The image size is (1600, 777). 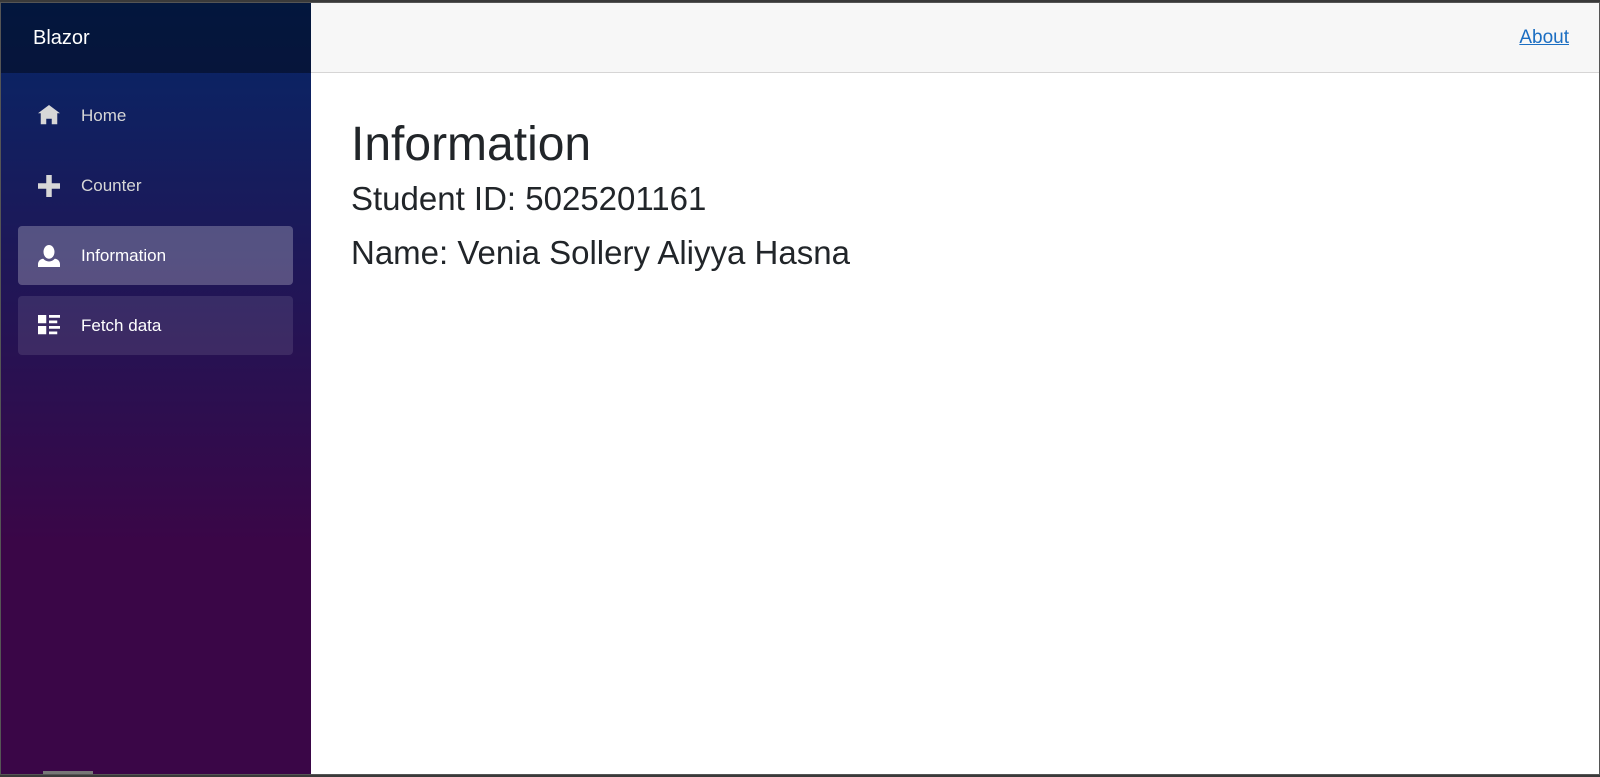 I want to click on student-id-text: Student ID: 5025201161, so click(x=529, y=198).